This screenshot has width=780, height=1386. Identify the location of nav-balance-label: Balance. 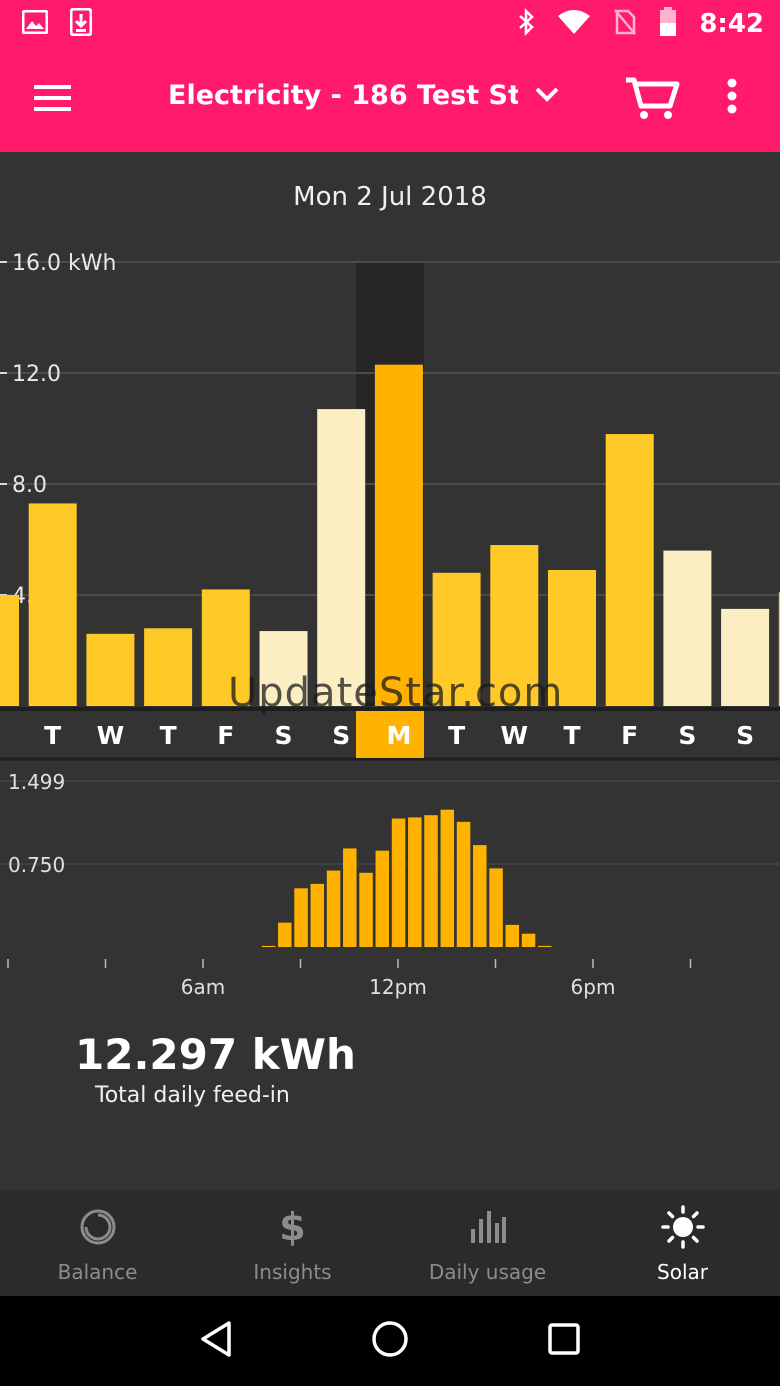
(97, 1272).